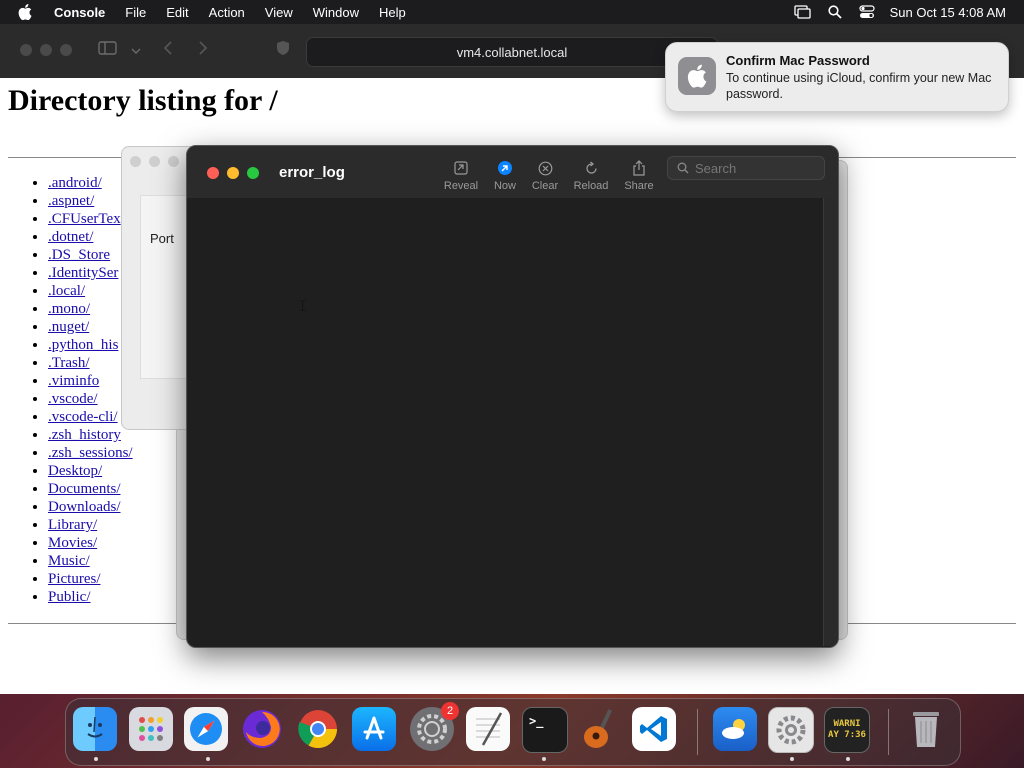 The height and width of the screenshot is (768, 1024). I want to click on list-item: Pictures/, so click(90, 579).